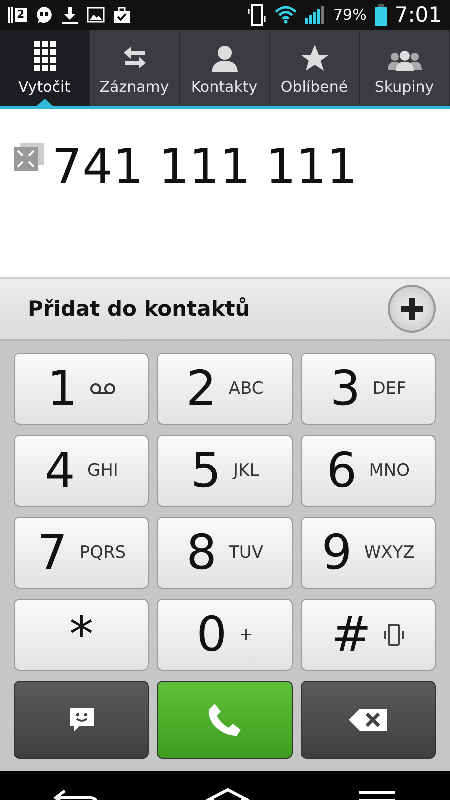 The height and width of the screenshot is (800, 450). Describe the element at coordinates (286, 15) in the screenshot. I see `wifi-icon` at that location.